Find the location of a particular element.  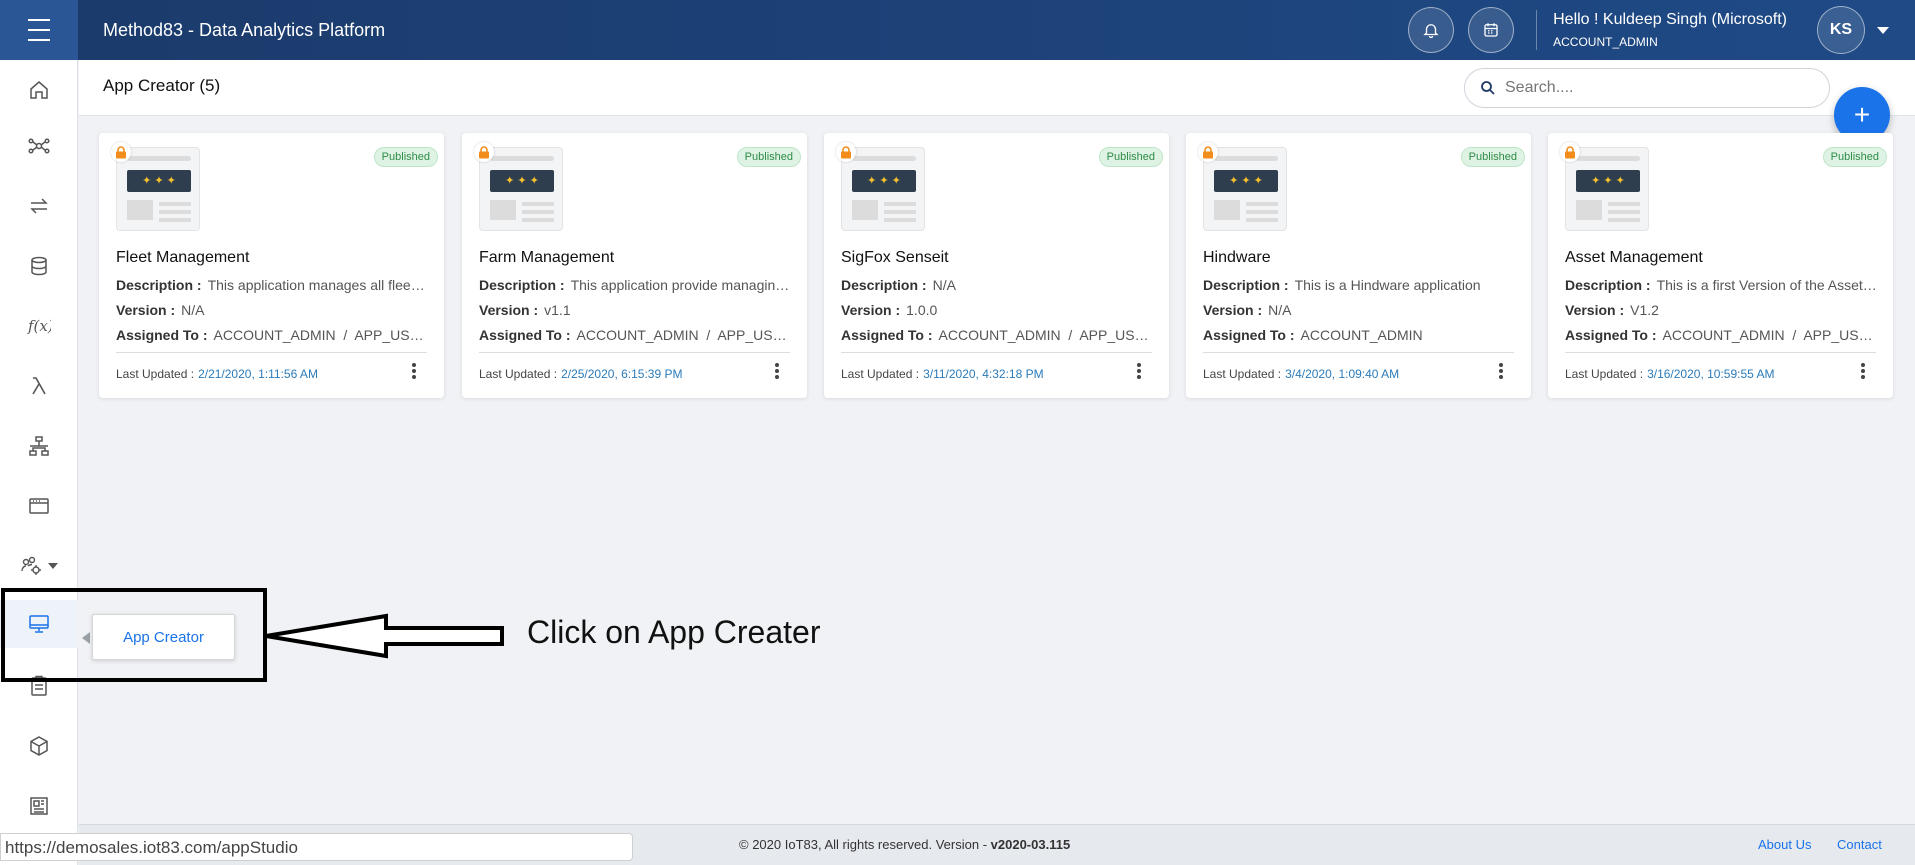

sidebar-item-network is located at coordinates (39, 146).